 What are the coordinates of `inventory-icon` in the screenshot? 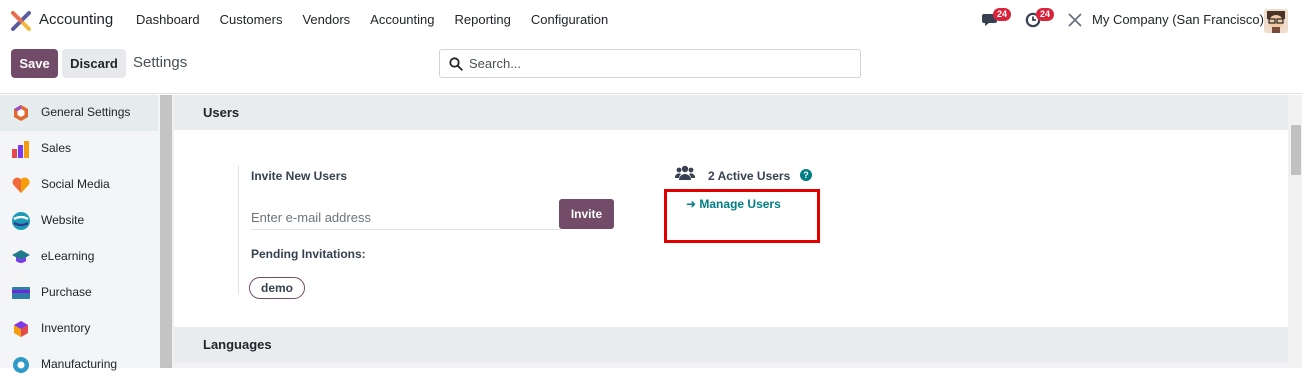 It's located at (21, 329).